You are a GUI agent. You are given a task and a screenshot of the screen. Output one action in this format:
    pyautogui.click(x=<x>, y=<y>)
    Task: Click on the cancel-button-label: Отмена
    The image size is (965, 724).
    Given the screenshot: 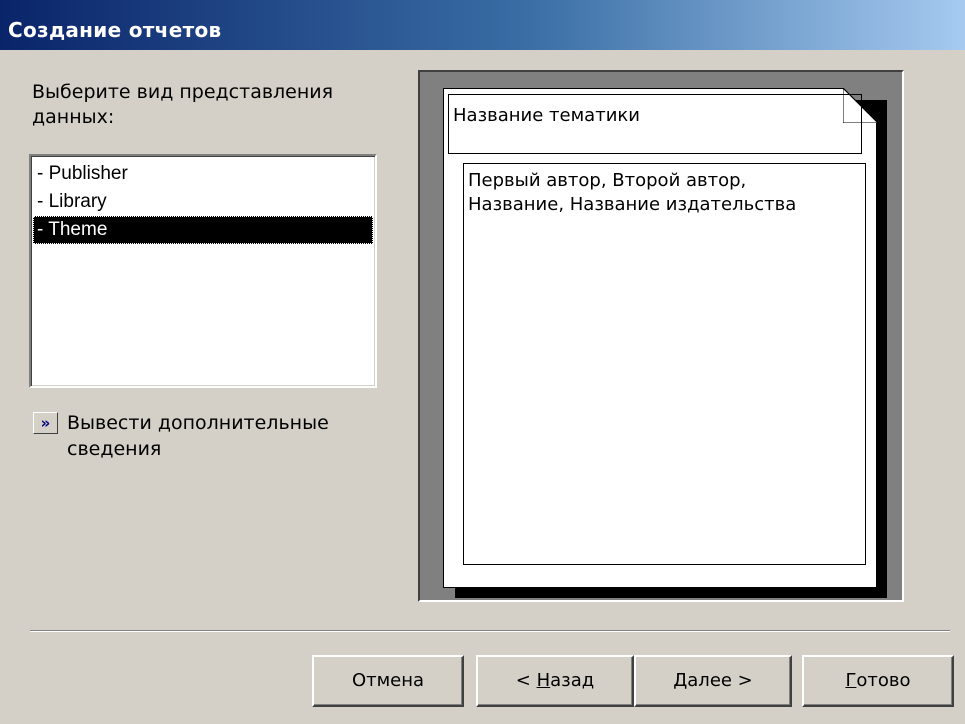 What is the action you would take?
    pyautogui.click(x=388, y=680)
    